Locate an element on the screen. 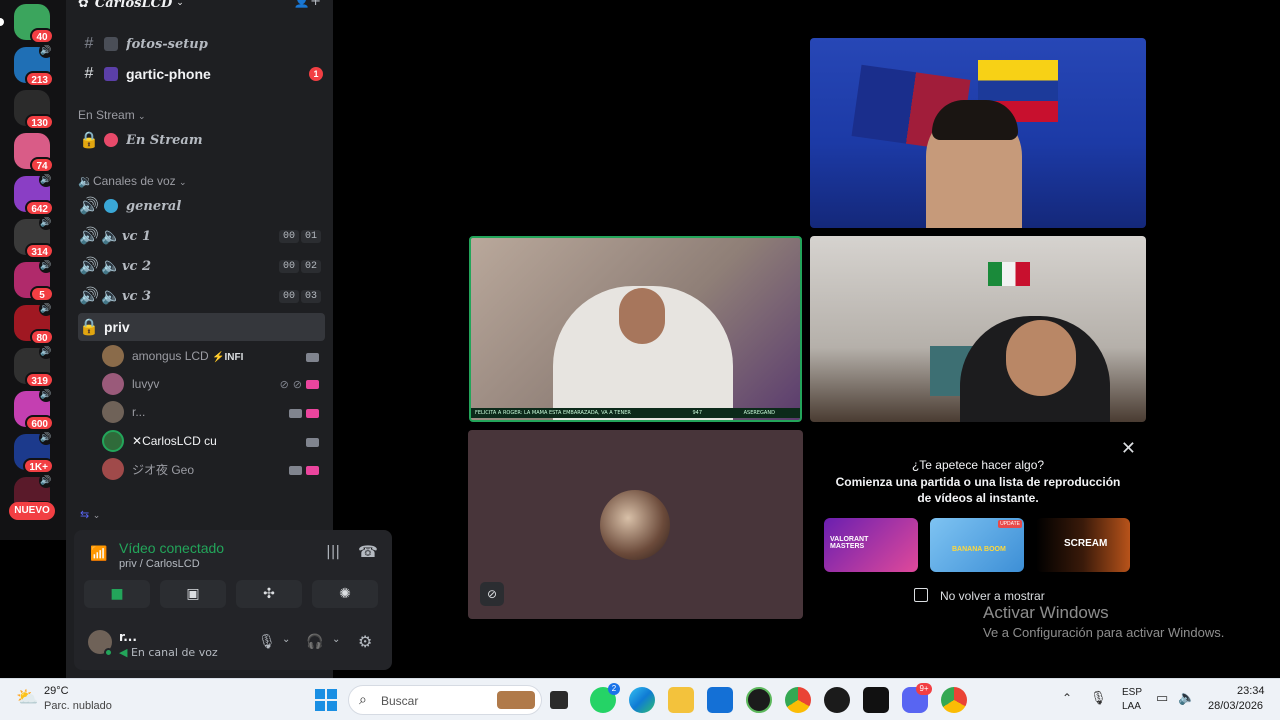 Image resolution: width=1280 pixels, height=720 pixels. voice-user-amongus: amongus LCD ⚡INFI is located at coordinates (213, 356).